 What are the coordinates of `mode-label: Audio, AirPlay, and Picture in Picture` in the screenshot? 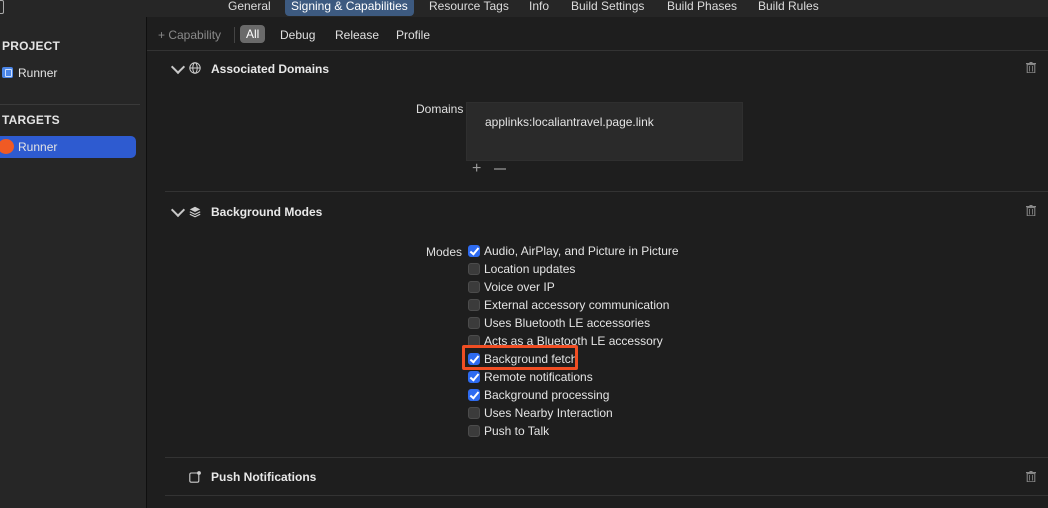 It's located at (581, 251).